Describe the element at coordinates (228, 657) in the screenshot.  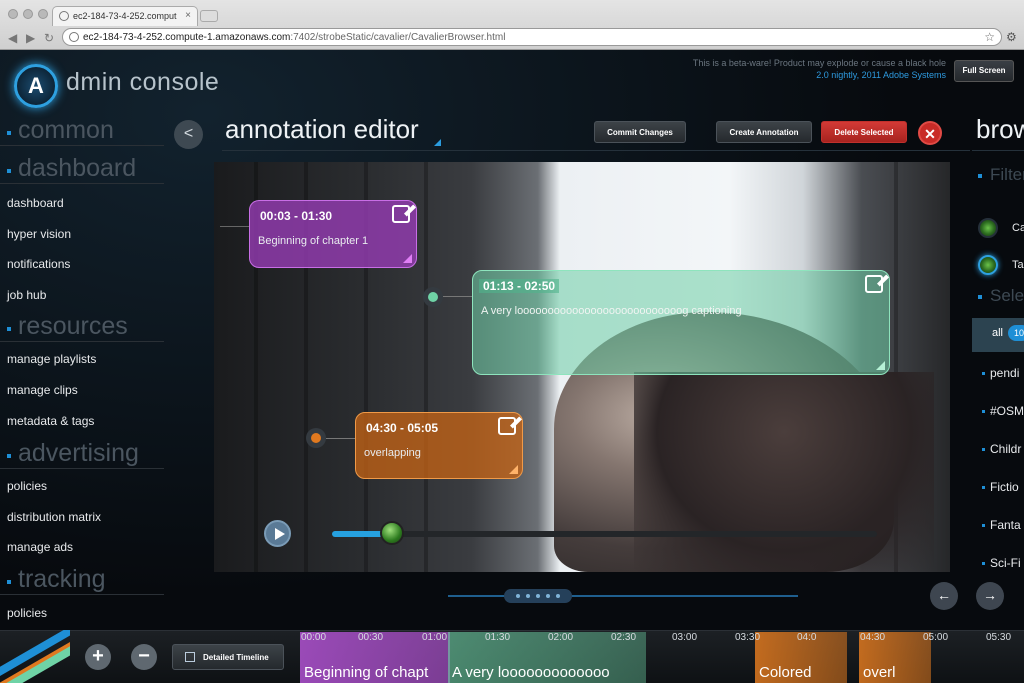
I see `detailed-timeline-button: Detailed Timeline` at that location.